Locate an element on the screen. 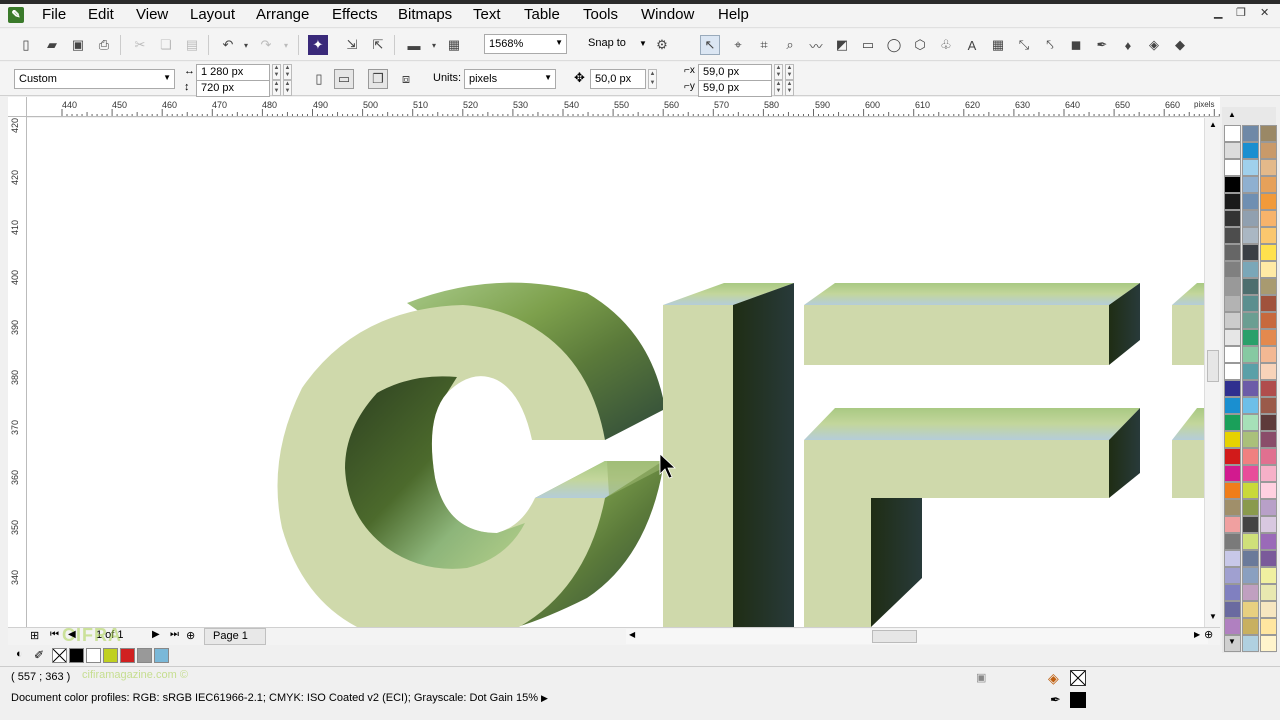 The image size is (1280, 720). crop-tool-icon: ⌗ is located at coordinates (764, 45).